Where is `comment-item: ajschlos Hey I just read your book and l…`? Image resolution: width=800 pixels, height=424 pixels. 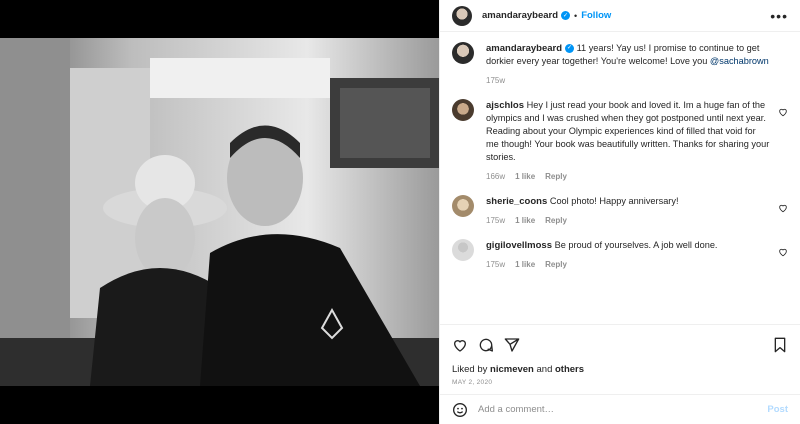 comment-item: ajschlos Hey I just read your book and l… is located at coordinates (620, 141).